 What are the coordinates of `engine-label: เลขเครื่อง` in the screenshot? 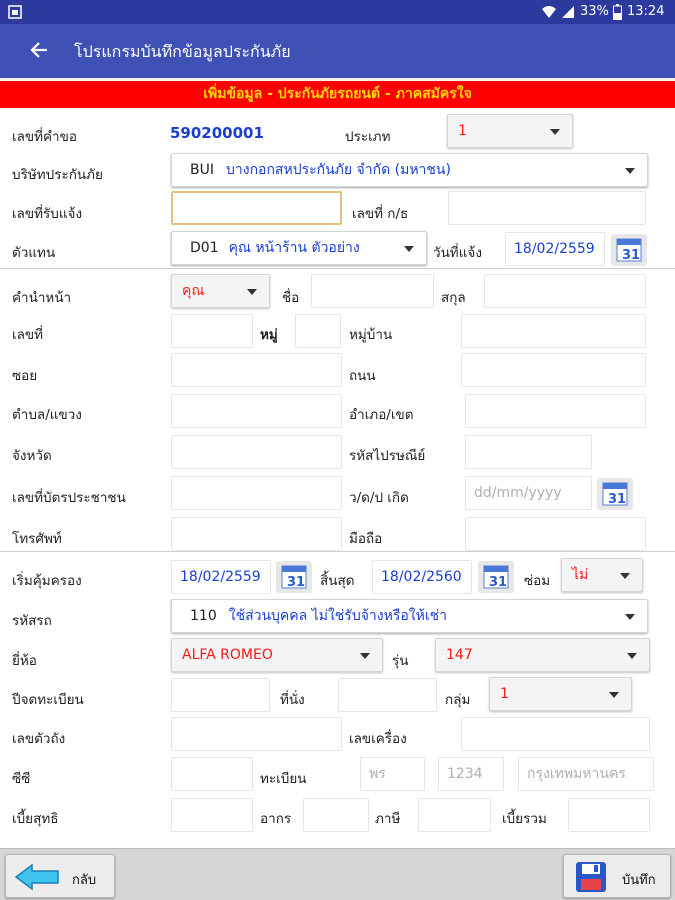 It's located at (378, 739).